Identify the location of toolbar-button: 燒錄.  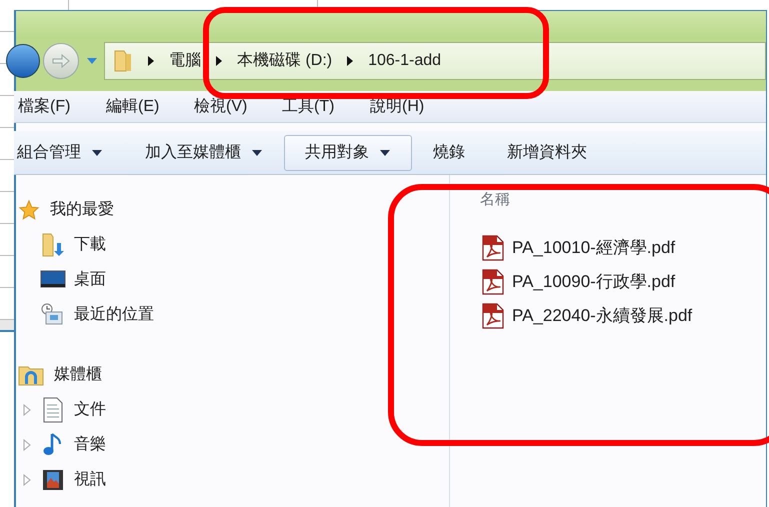
(449, 152).